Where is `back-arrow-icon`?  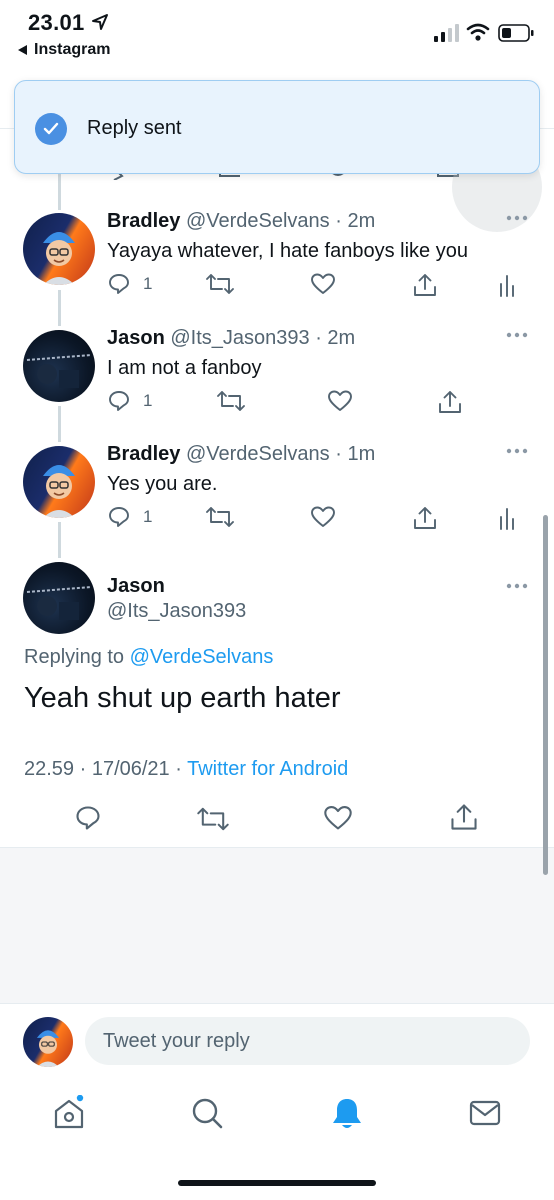 back-arrow-icon is located at coordinates (22, 50).